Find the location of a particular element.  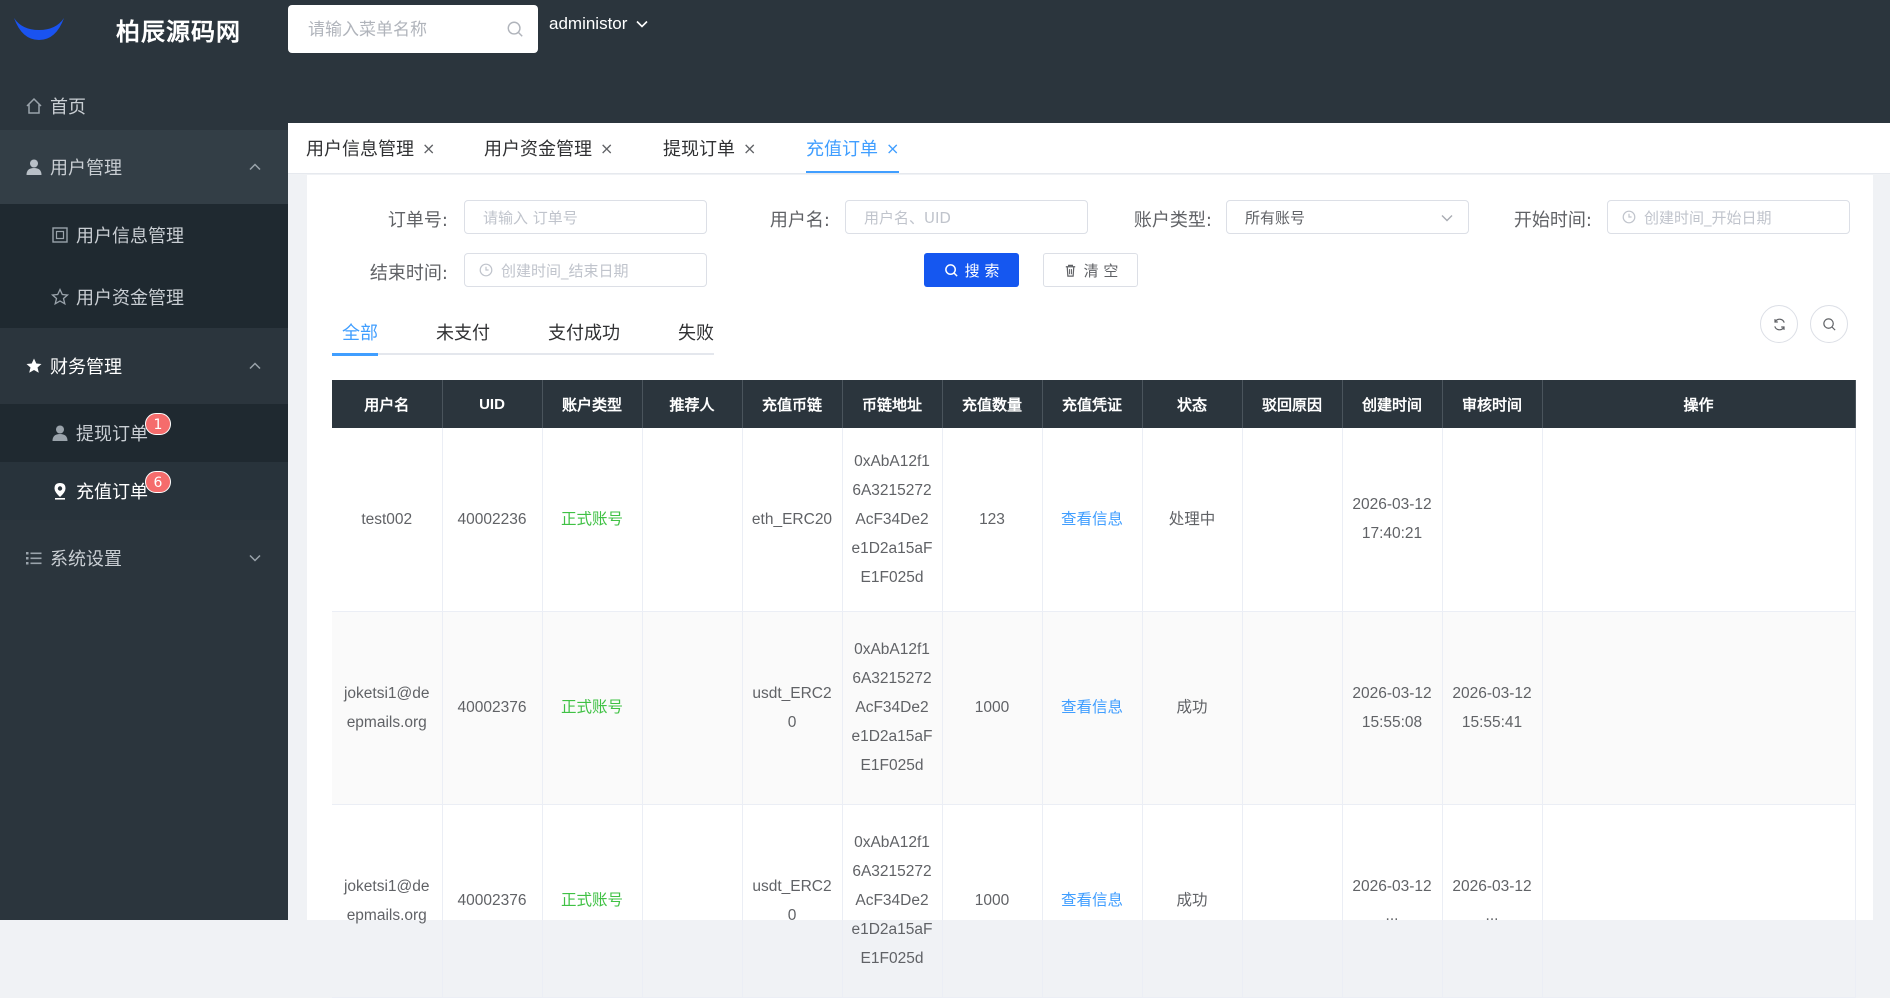

start-date-picker: 创建时间_开始日期 is located at coordinates (1728, 217).